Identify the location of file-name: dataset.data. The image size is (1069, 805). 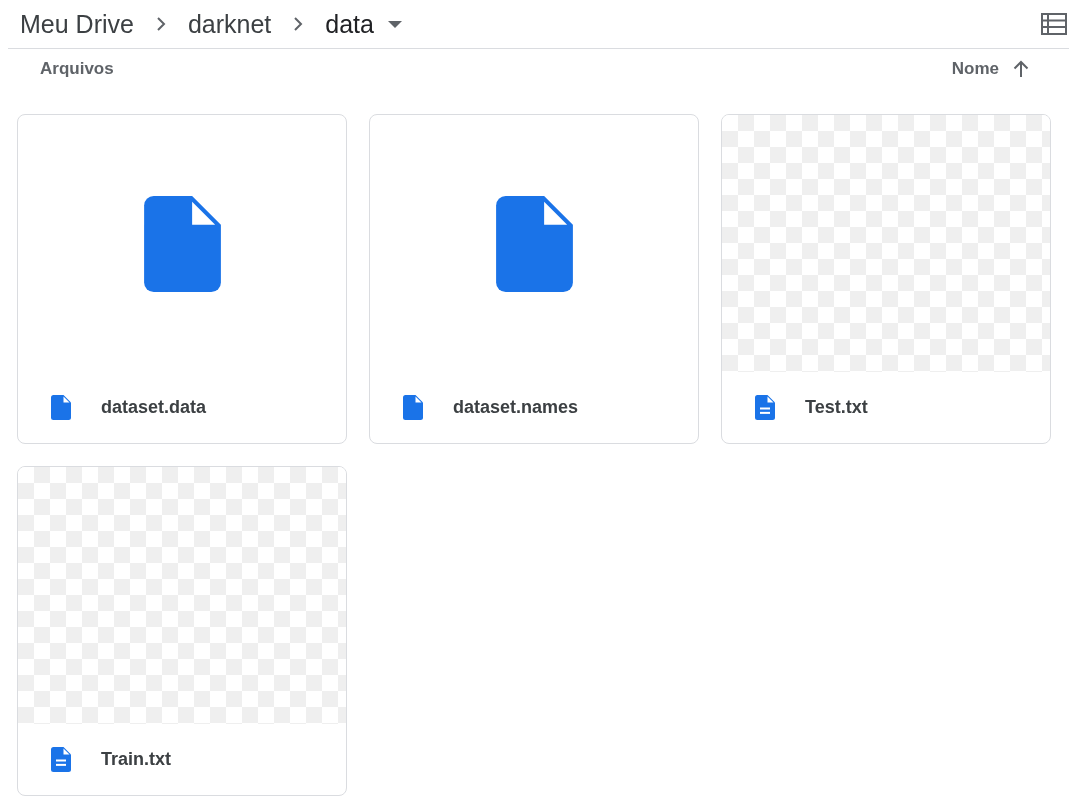
(154, 407).